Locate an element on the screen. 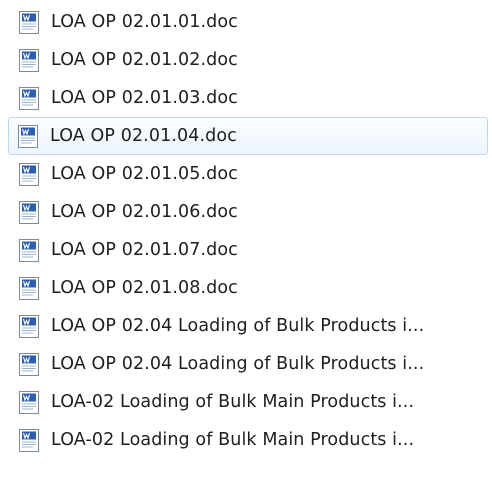 This screenshot has width=492, height=502. file-name: LOA OP 02.01.06.doc is located at coordinates (144, 212).